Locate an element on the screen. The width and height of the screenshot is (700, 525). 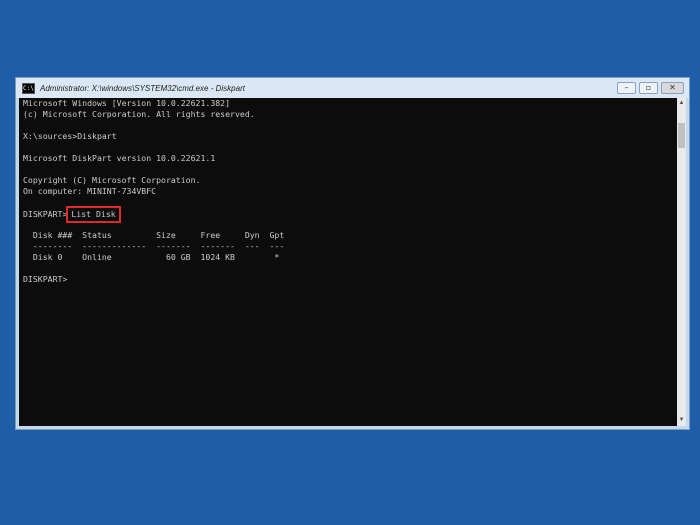
maximize-button: ▫ is located at coordinates (648, 88).